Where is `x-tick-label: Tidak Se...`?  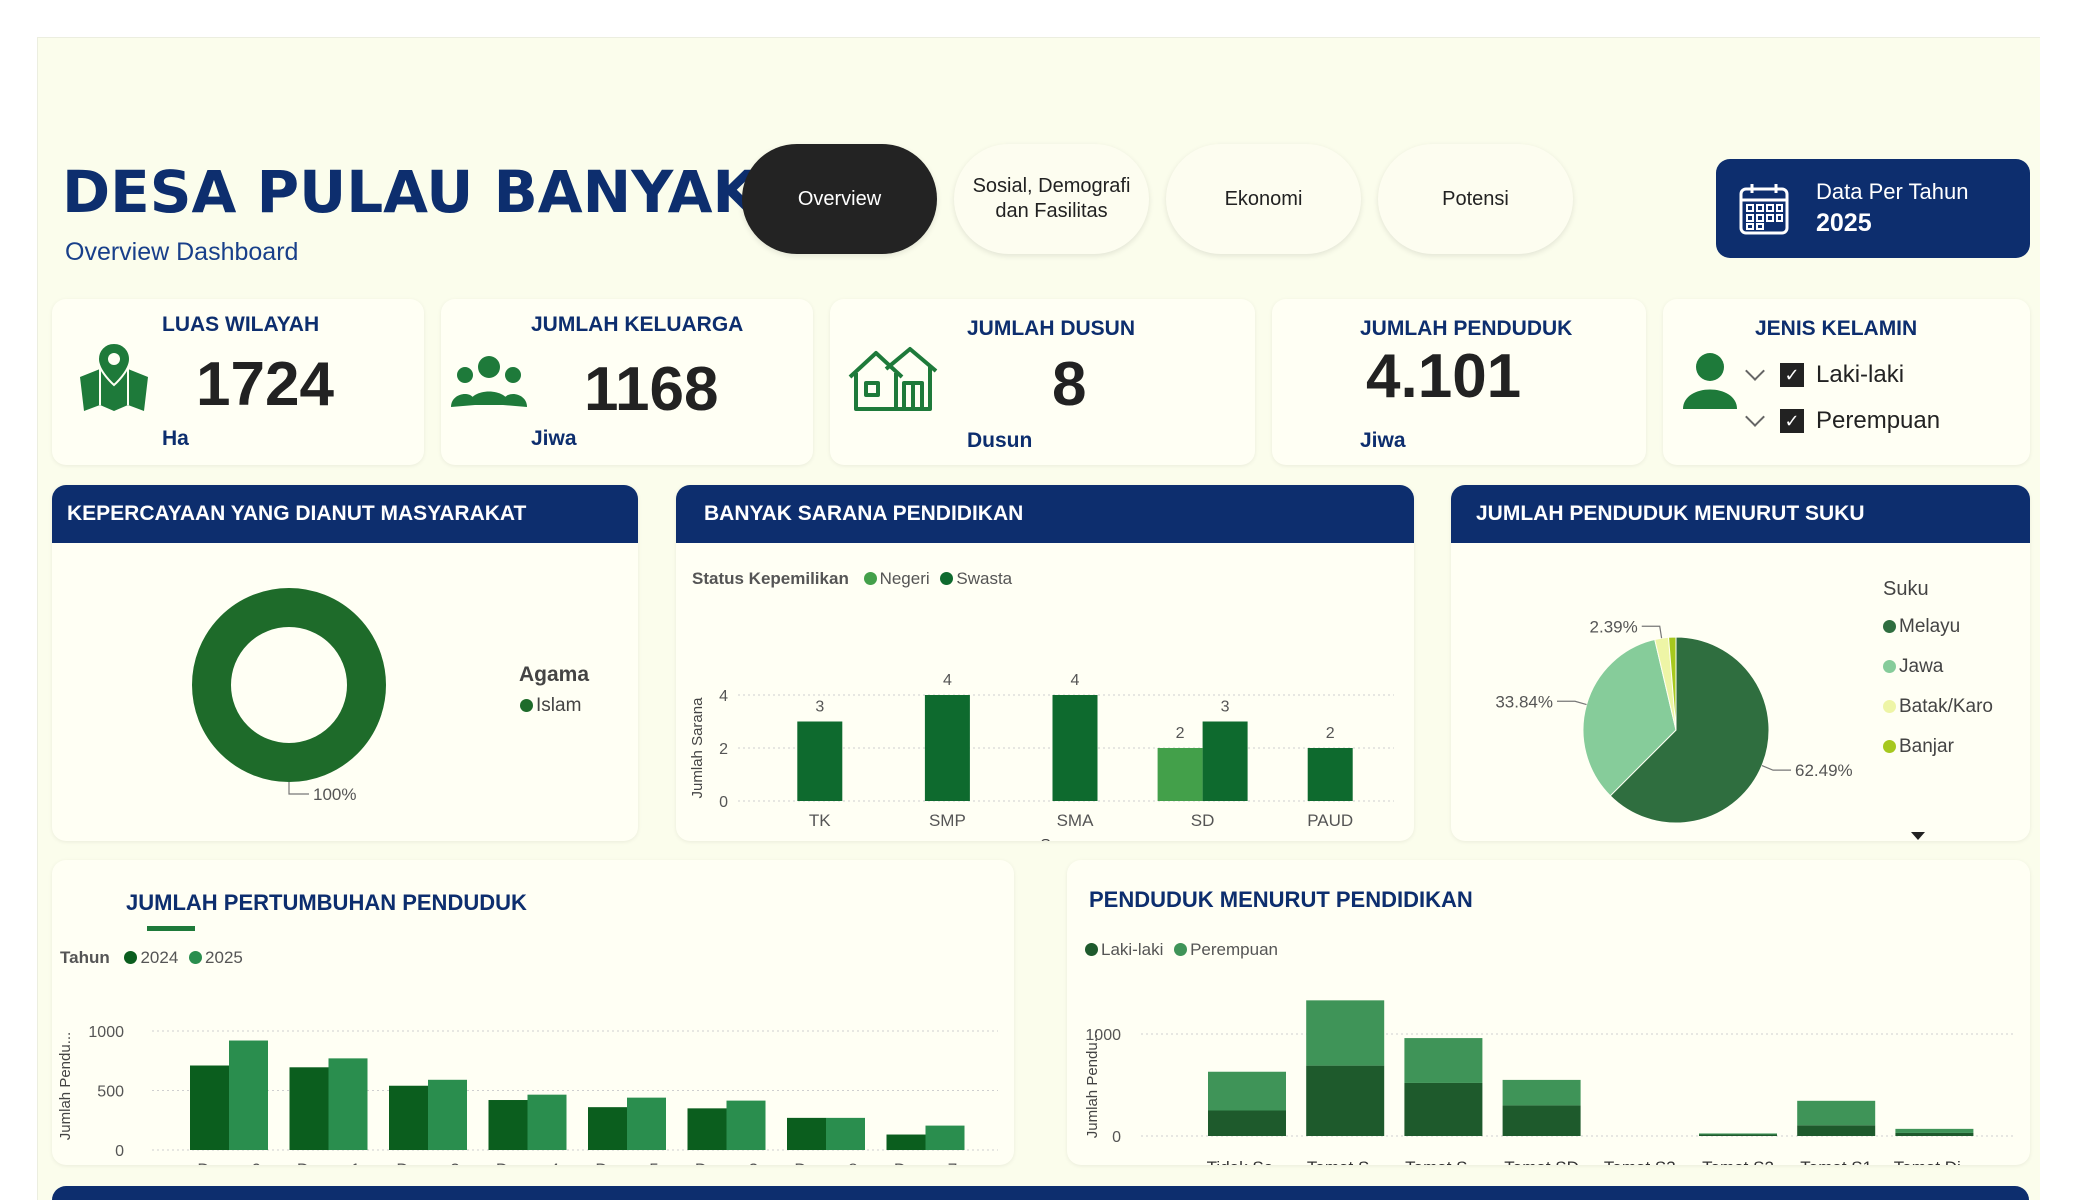 x-tick-label: Tidak Se... is located at coordinates (1247, 1161).